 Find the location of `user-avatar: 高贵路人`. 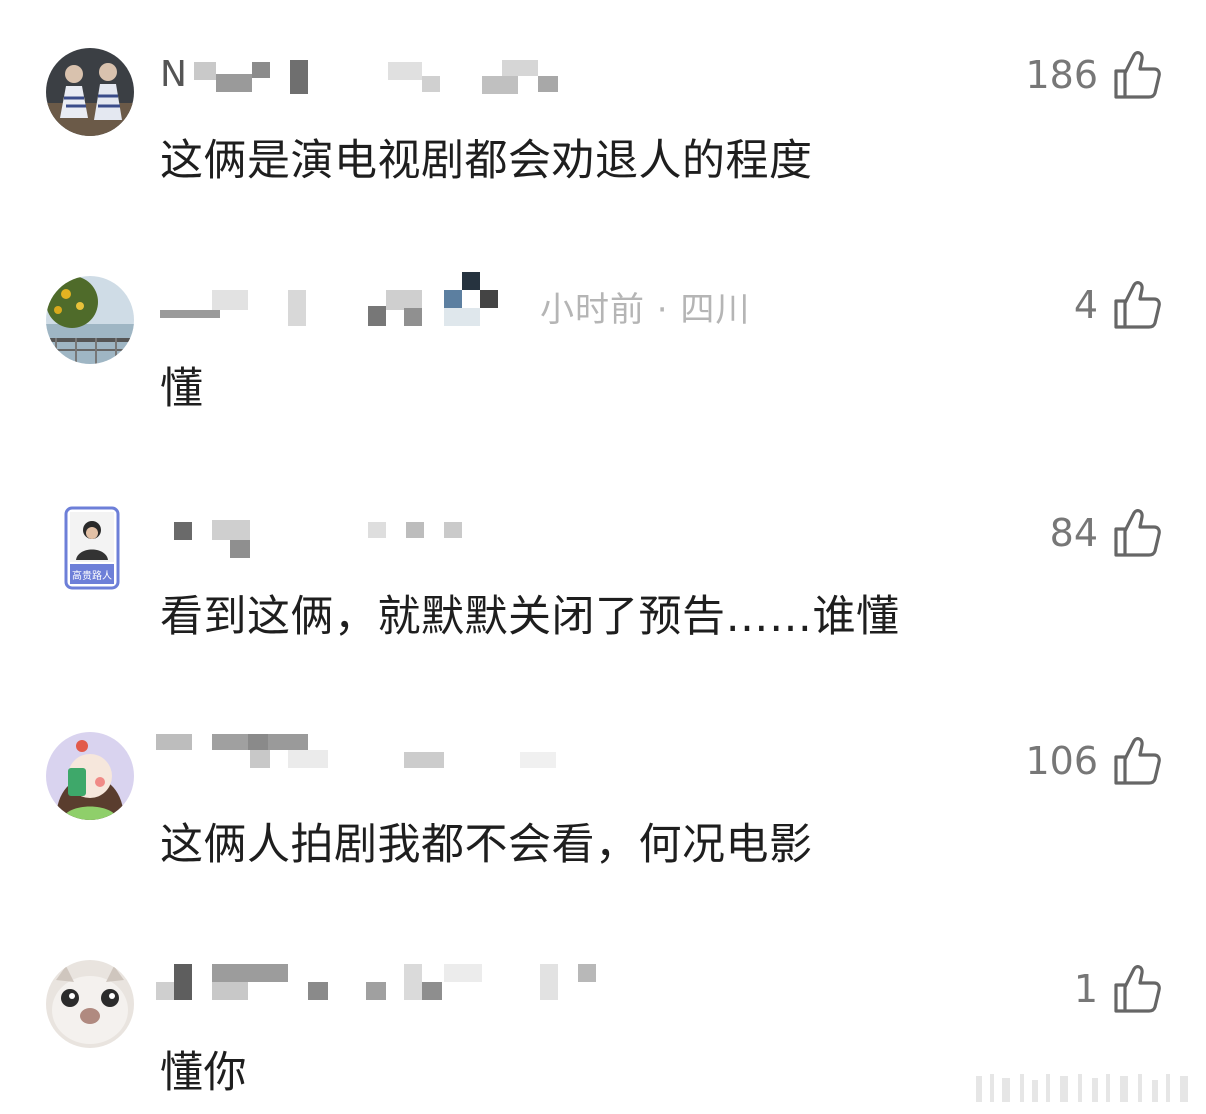

user-avatar: 高贵路人 is located at coordinates (92, 548).